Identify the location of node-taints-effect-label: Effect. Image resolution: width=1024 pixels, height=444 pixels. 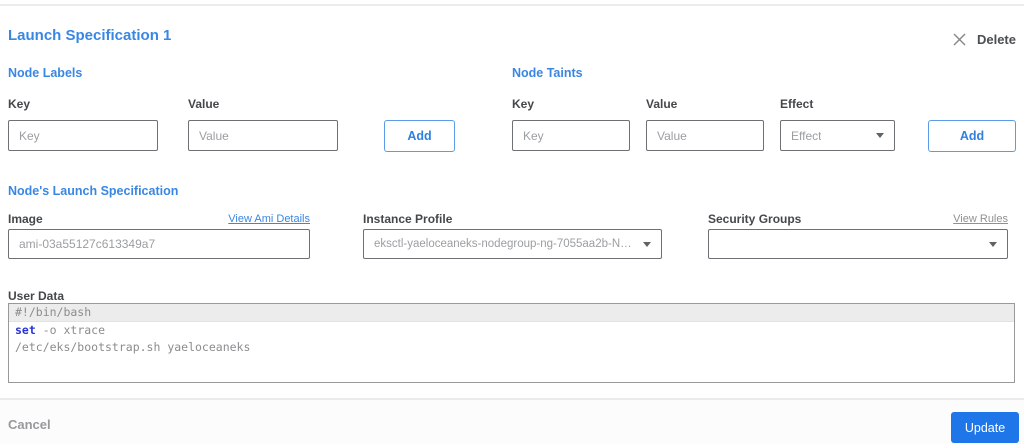
(797, 104).